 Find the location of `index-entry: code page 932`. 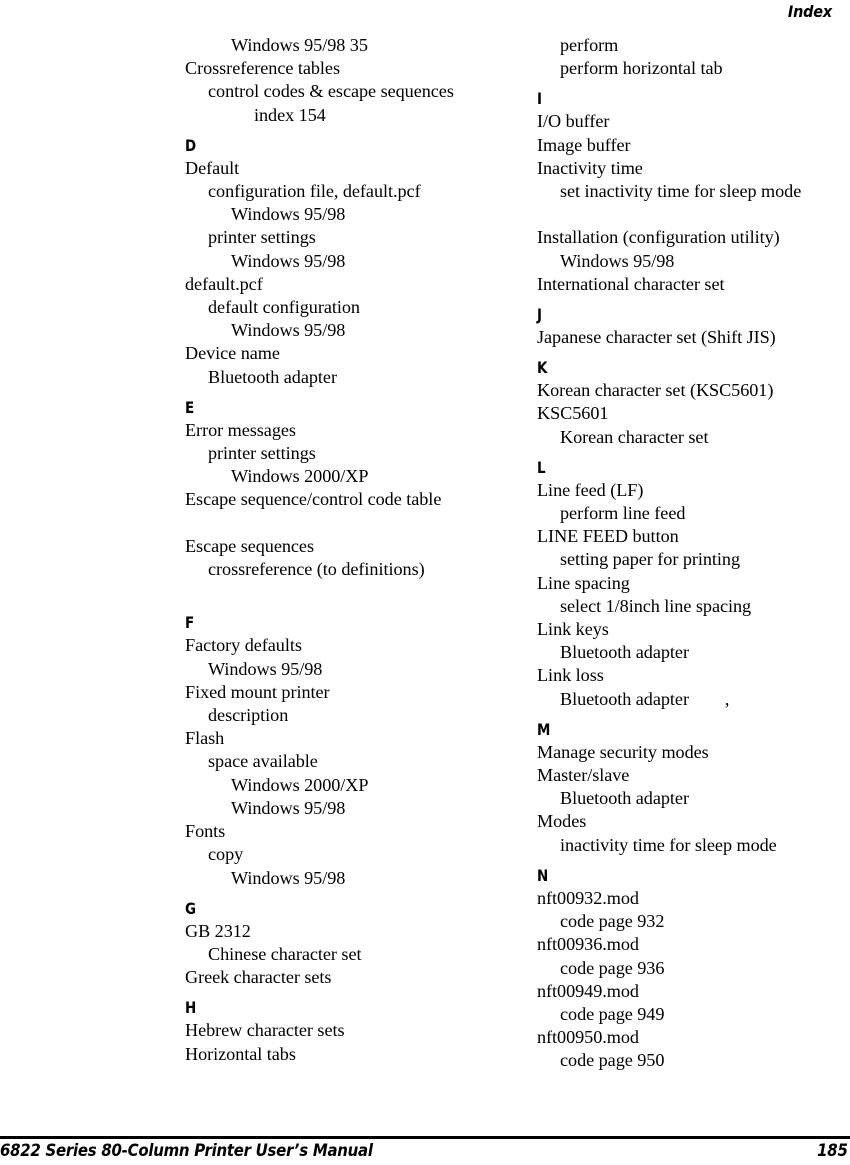

index-entry: code page 932 is located at coordinates (612, 921).